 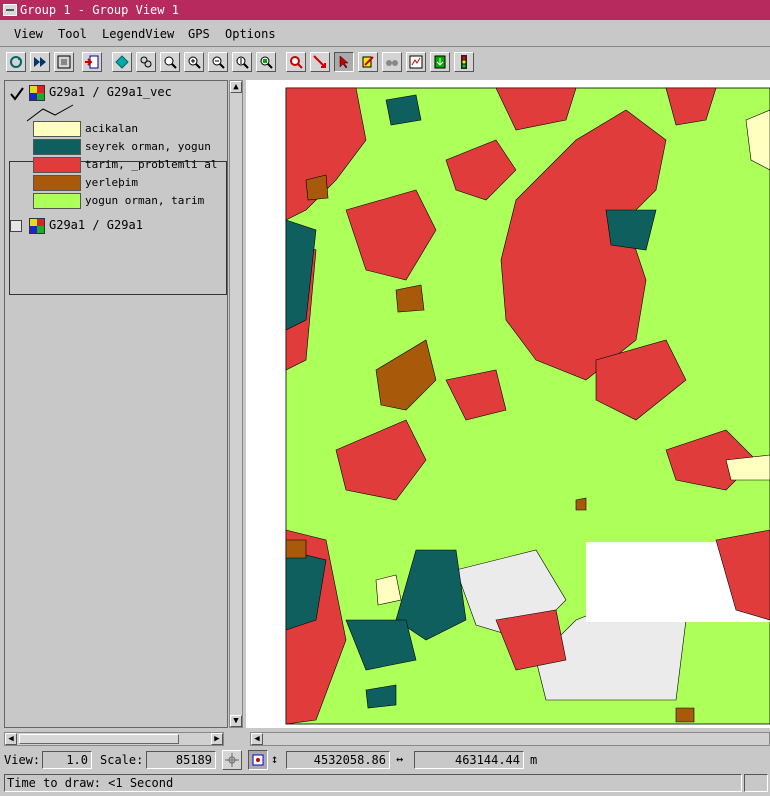 What do you see at coordinates (37, 226) in the screenshot?
I see `raster-layer-icon` at bounding box center [37, 226].